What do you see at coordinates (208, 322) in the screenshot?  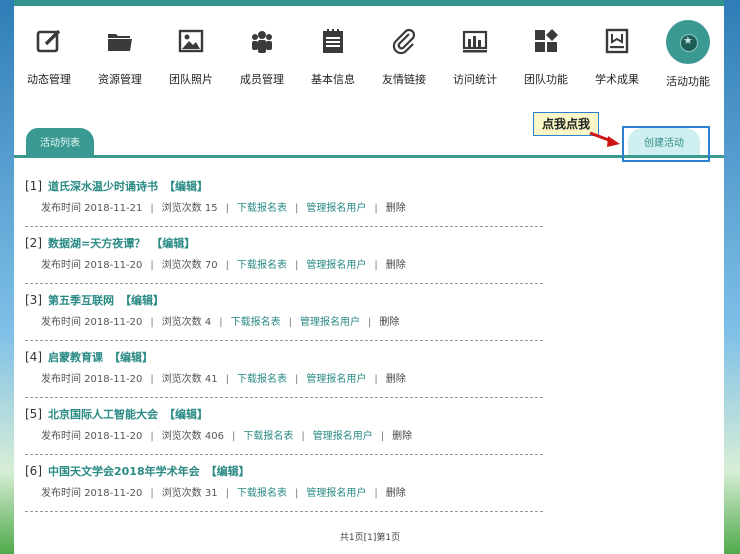 I see `views-count: 4` at bounding box center [208, 322].